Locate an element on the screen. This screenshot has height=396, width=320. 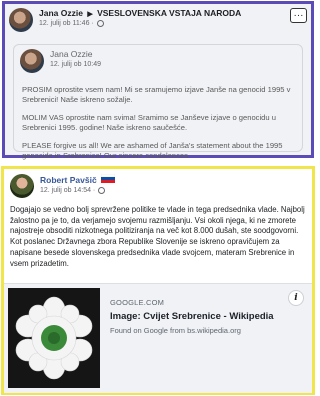
srebrenica-flower-image is located at coordinates (54, 338).